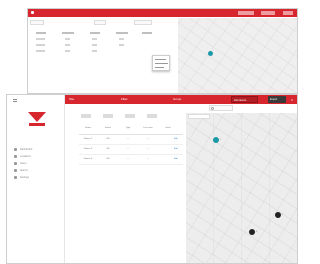 The image size is (320, 264). What do you see at coordinates (168, 128) in the screenshot?
I see `column-header: Value` at bounding box center [168, 128].